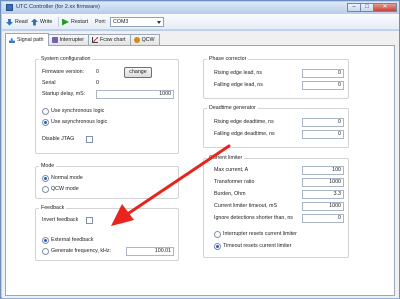 The width and height of the screenshot is (400, 299). I want to click on toolbar-separator, so click(58, 22).